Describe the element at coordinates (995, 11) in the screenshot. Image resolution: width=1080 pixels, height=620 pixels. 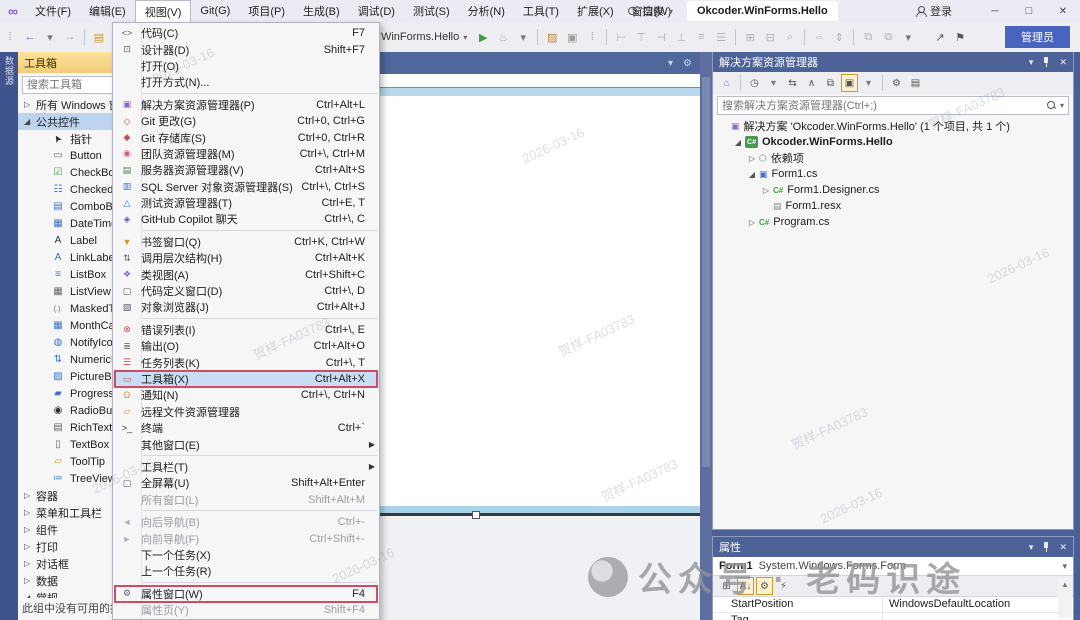
I see `minimize-icon: ─` at that location.